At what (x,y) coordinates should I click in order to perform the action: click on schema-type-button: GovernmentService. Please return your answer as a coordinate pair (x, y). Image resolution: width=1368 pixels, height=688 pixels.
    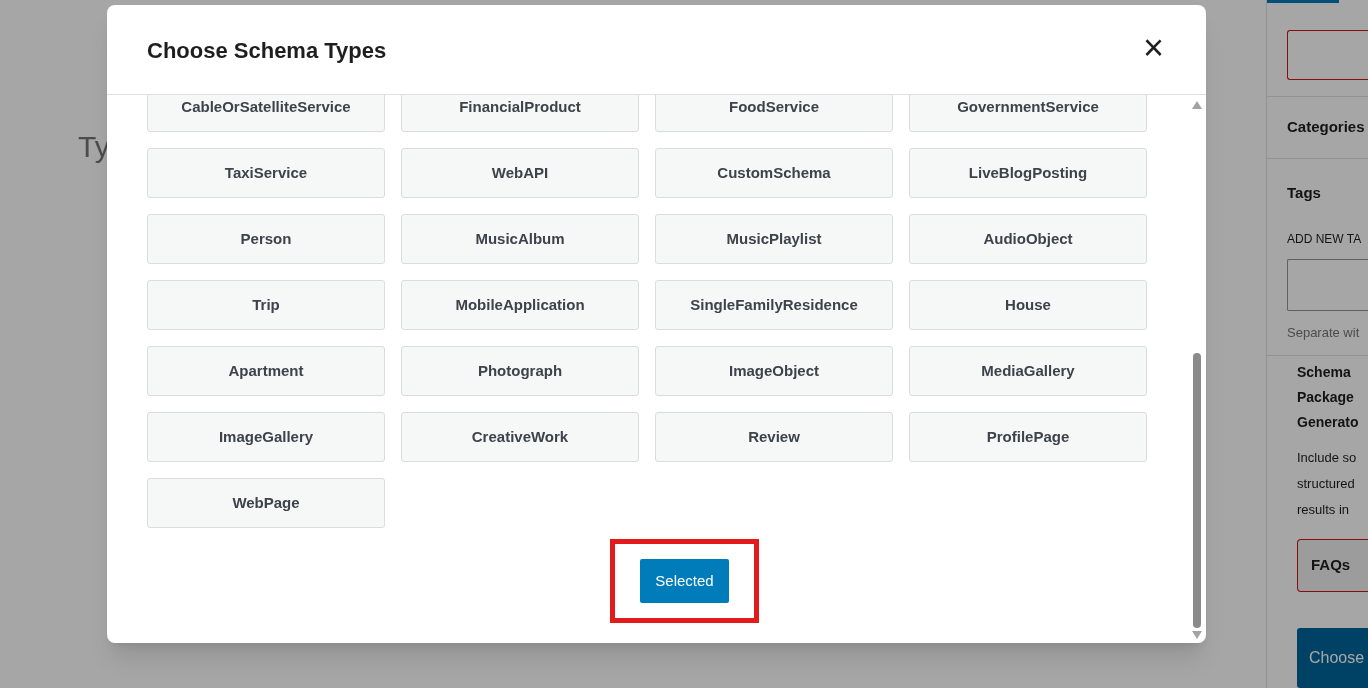
    Looking at the image, I should click on (1028, 113).